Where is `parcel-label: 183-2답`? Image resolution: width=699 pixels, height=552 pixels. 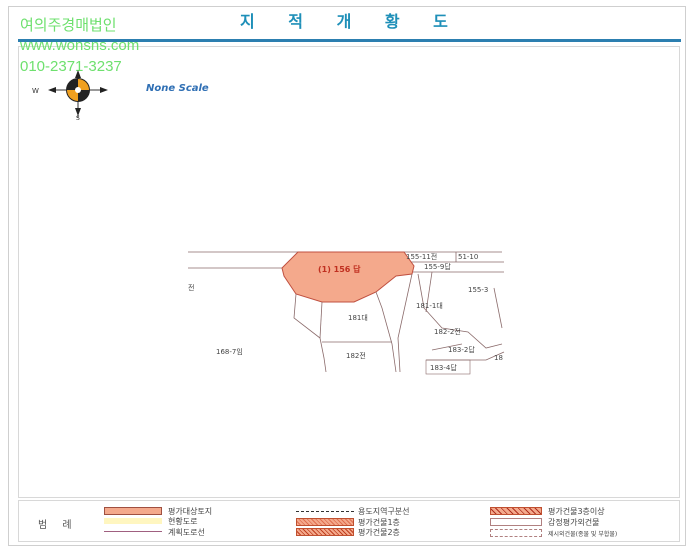
parcel-label: 183-2답 is located at coordinates (461, 349).